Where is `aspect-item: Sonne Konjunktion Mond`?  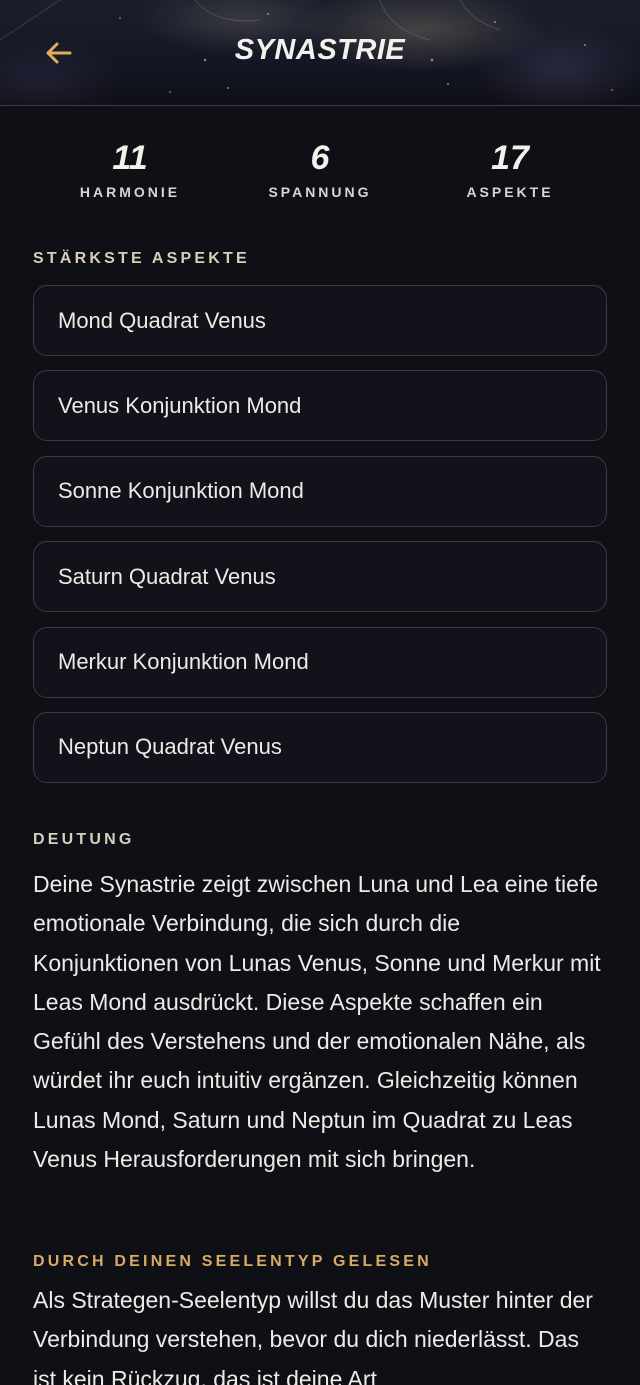 aspect-item: Sonne Konjunktion Mond is located at coordinates (320, 491).